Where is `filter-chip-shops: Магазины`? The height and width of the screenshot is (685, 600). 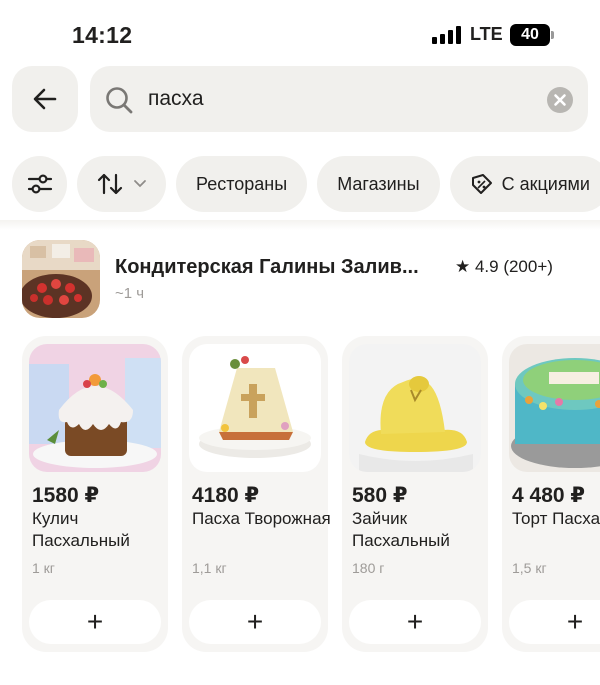
filter-chip-shops: Магазины is located at coordinates (378, 184).